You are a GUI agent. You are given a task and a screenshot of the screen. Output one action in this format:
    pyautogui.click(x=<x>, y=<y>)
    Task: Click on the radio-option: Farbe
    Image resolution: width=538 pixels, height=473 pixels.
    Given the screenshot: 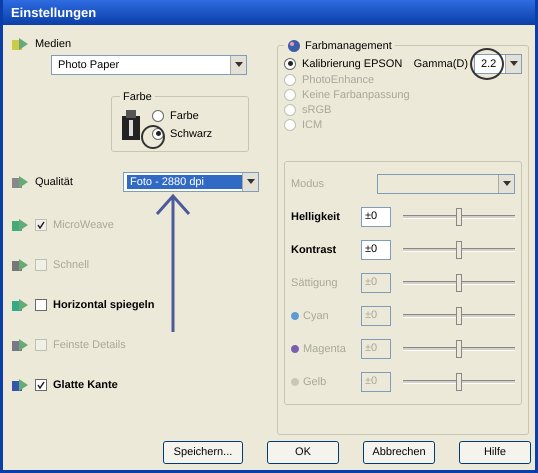 What is the action you would take?
    pyautogui.click(x=182, y=115)
    